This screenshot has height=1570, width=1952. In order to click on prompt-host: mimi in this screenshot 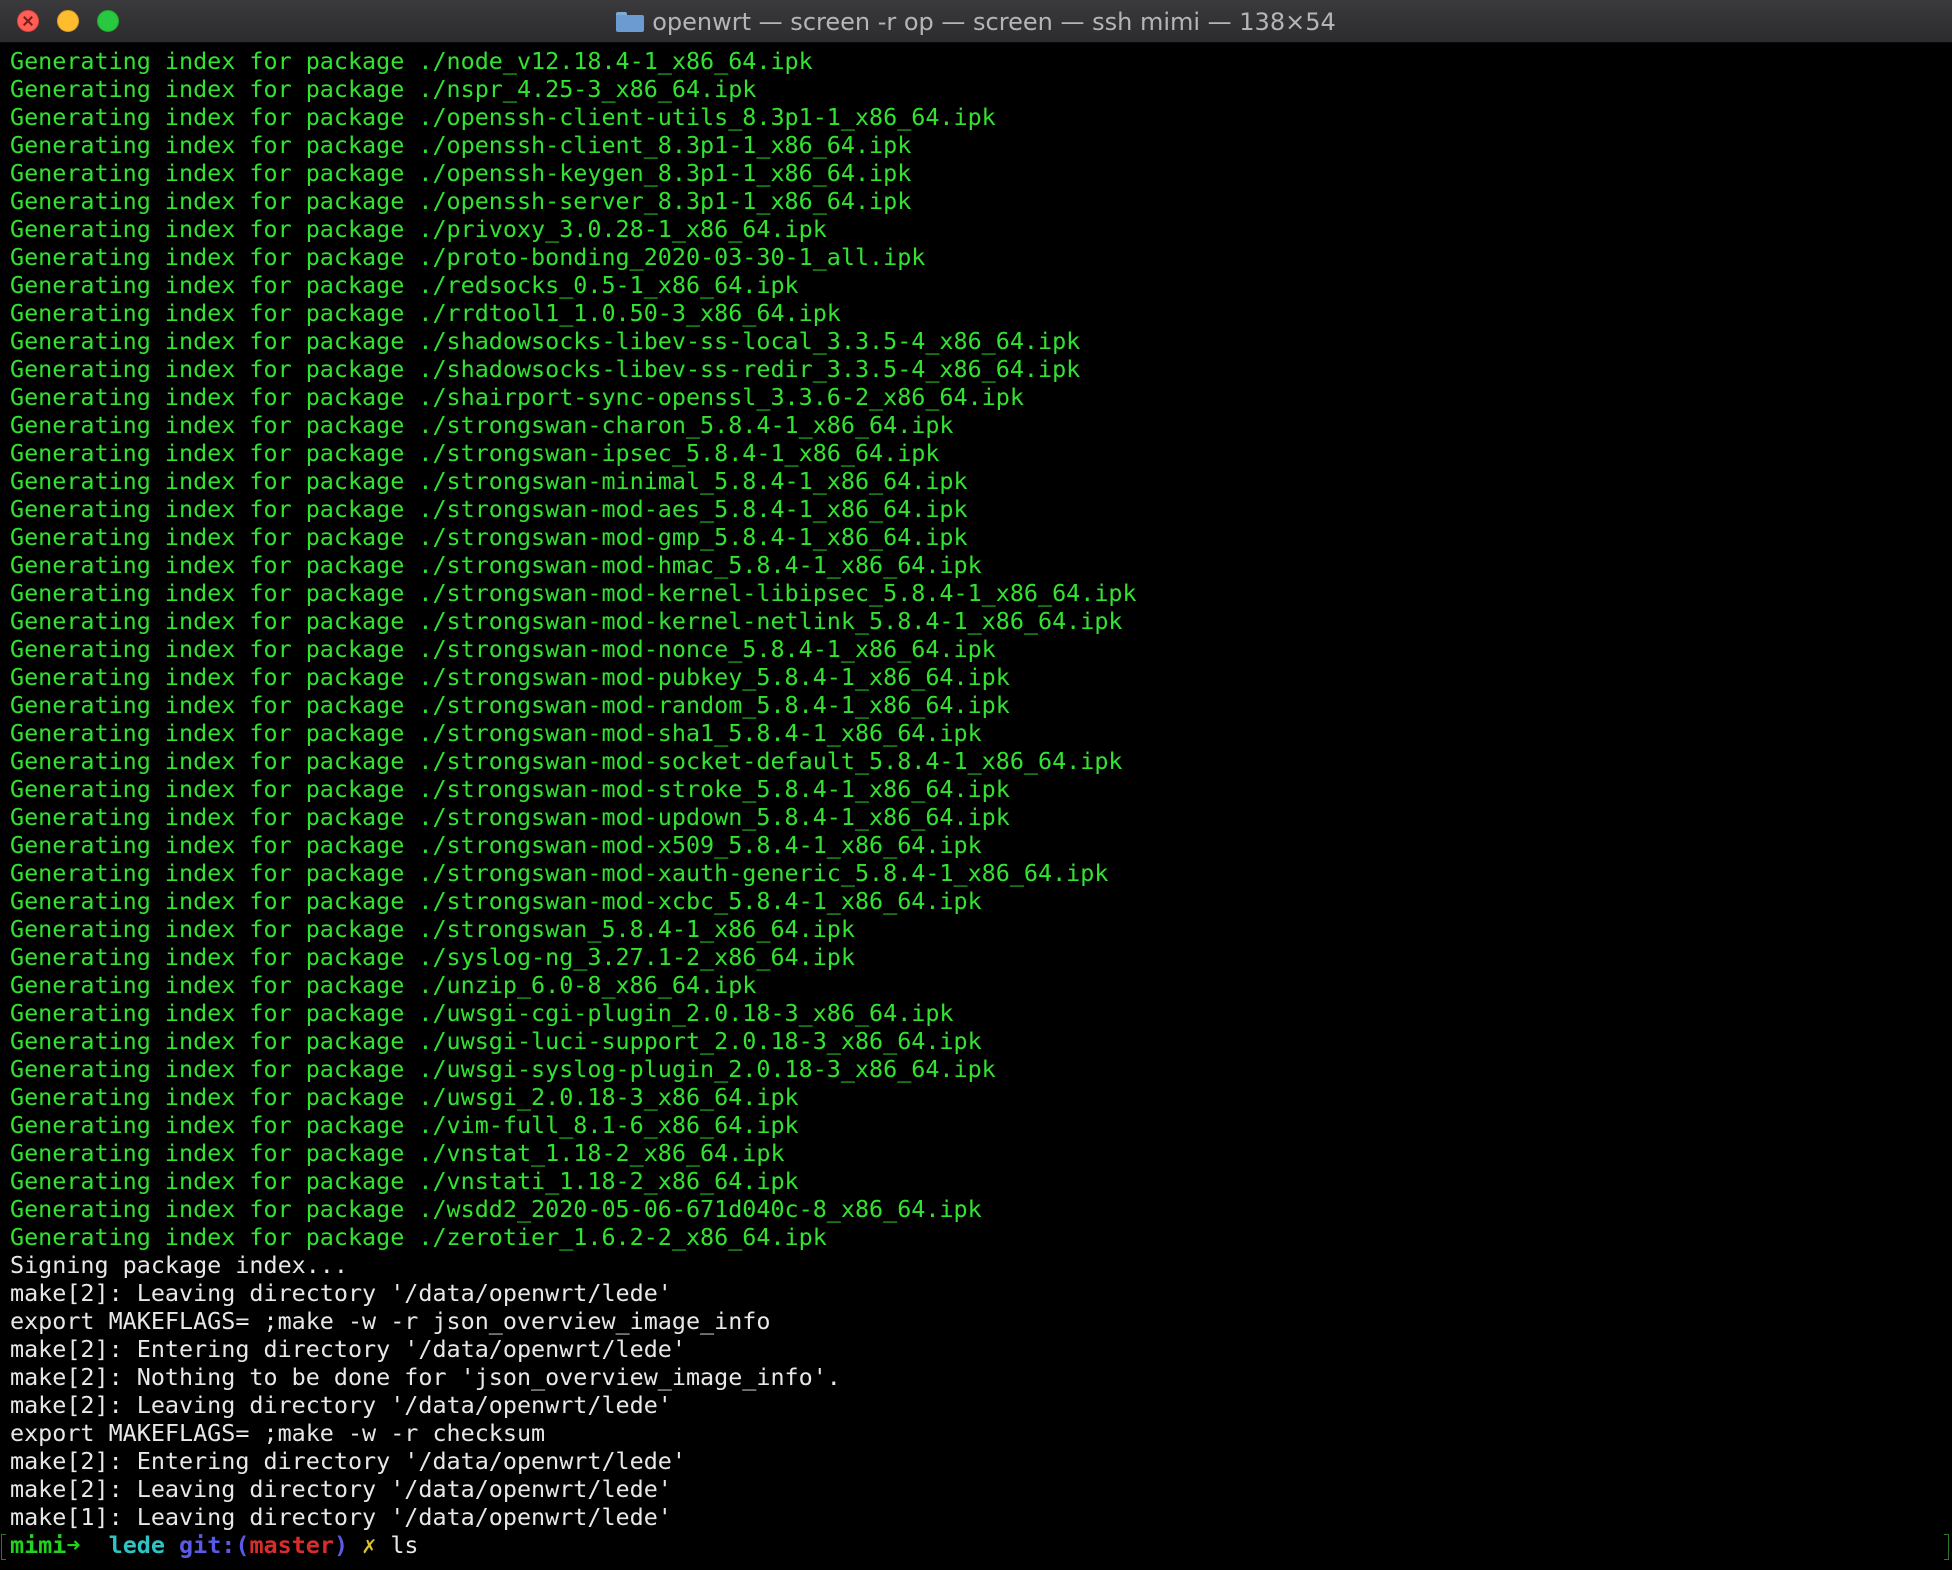, I will do `click(38, 1545)`.